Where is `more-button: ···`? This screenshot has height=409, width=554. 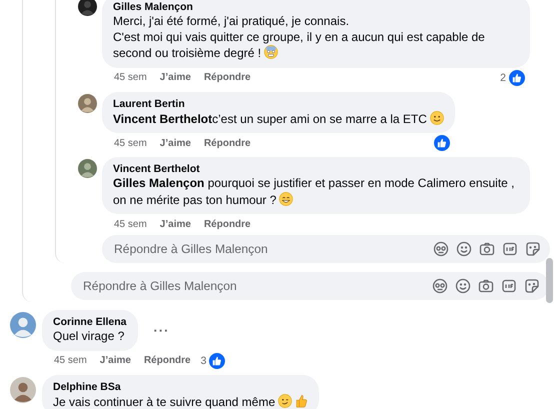 more-button: ··· is located at coordinates (162, 330).